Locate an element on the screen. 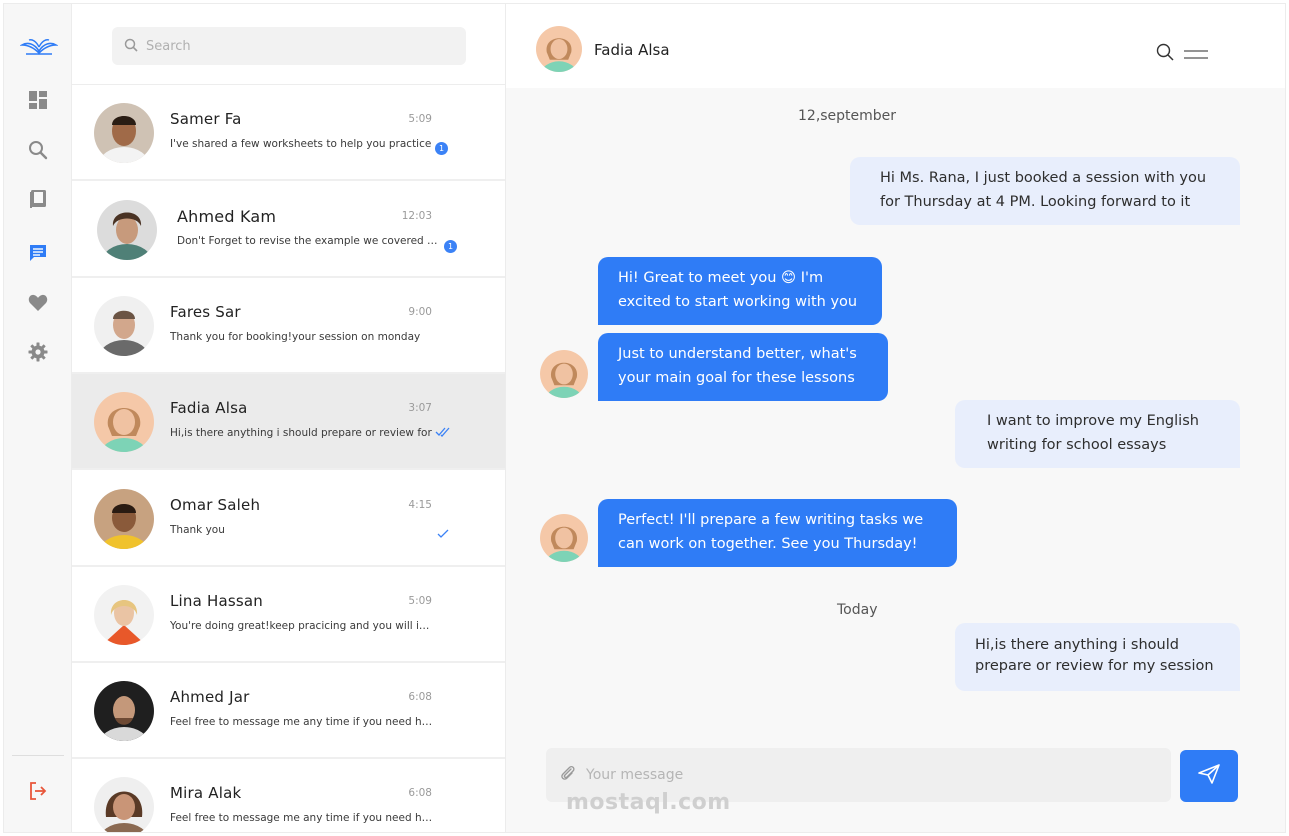 This screenshot has height=836, width=1289. dashboard-icon is located at coordinates (38, 100).